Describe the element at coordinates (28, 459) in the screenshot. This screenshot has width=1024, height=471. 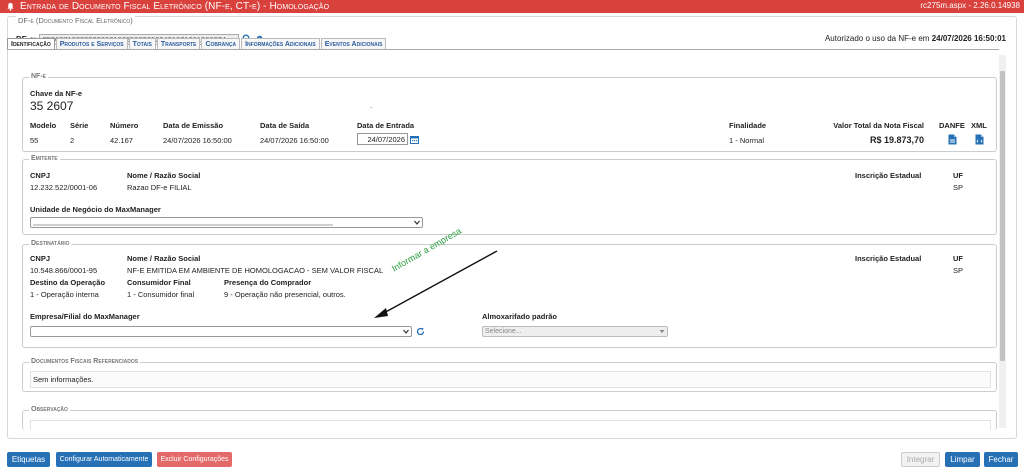
I see `etiquetas-button: Etiquetas` at that location.